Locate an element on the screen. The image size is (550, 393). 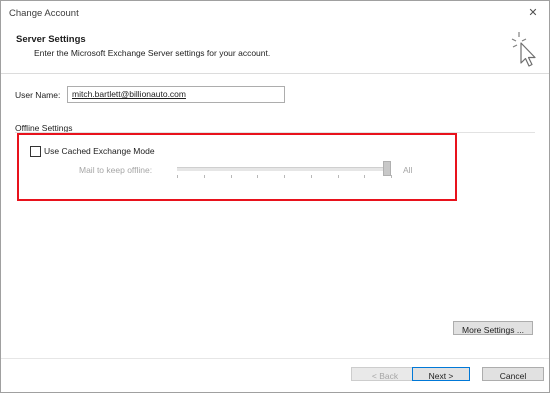
cancel-button: Cancel is located at coordinates (513, 374).